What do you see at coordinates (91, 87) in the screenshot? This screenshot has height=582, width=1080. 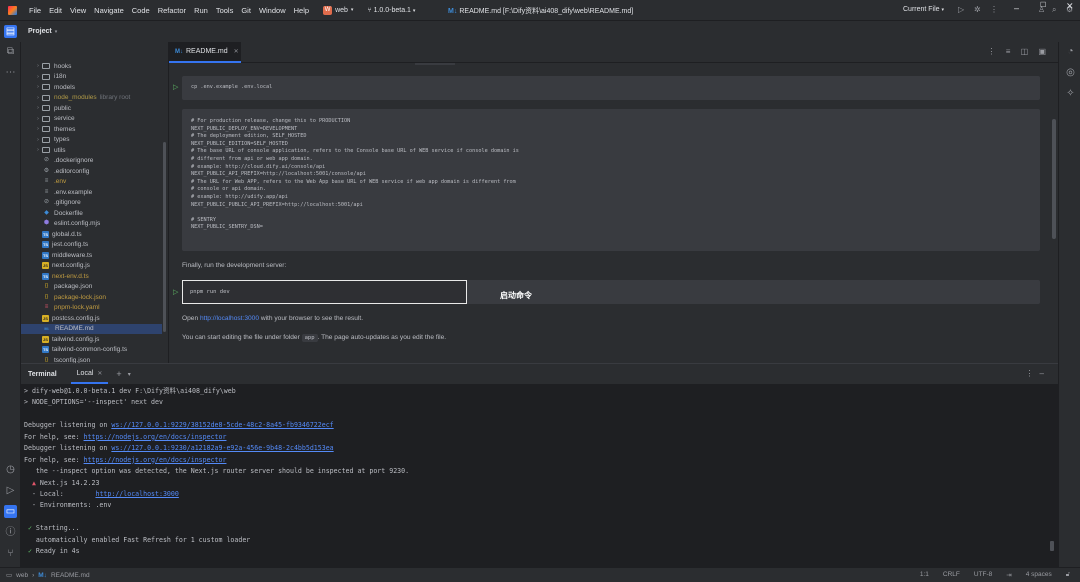 I see `tree-item: › models` at bounding box center [91, 87].